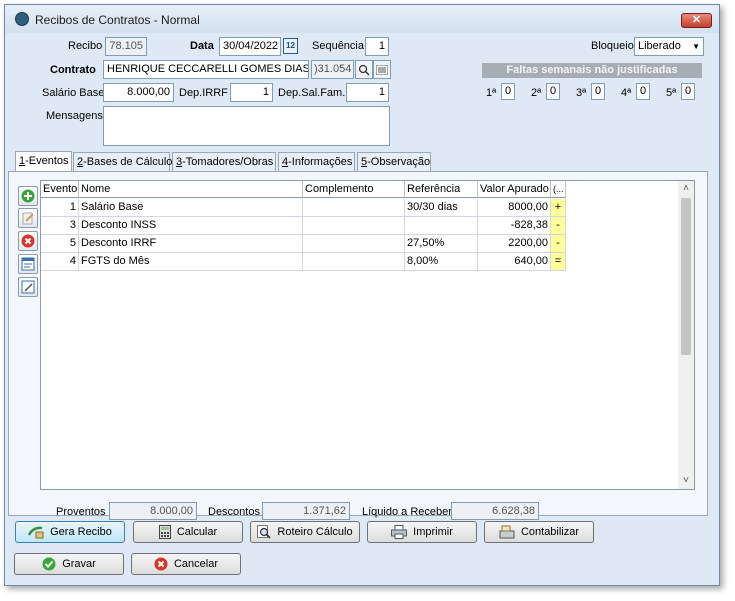  What do you see at coordinates (306, 511) in the screenshot?
I see `descontos-field: 1.371,62` at bounding box center [306, 511].